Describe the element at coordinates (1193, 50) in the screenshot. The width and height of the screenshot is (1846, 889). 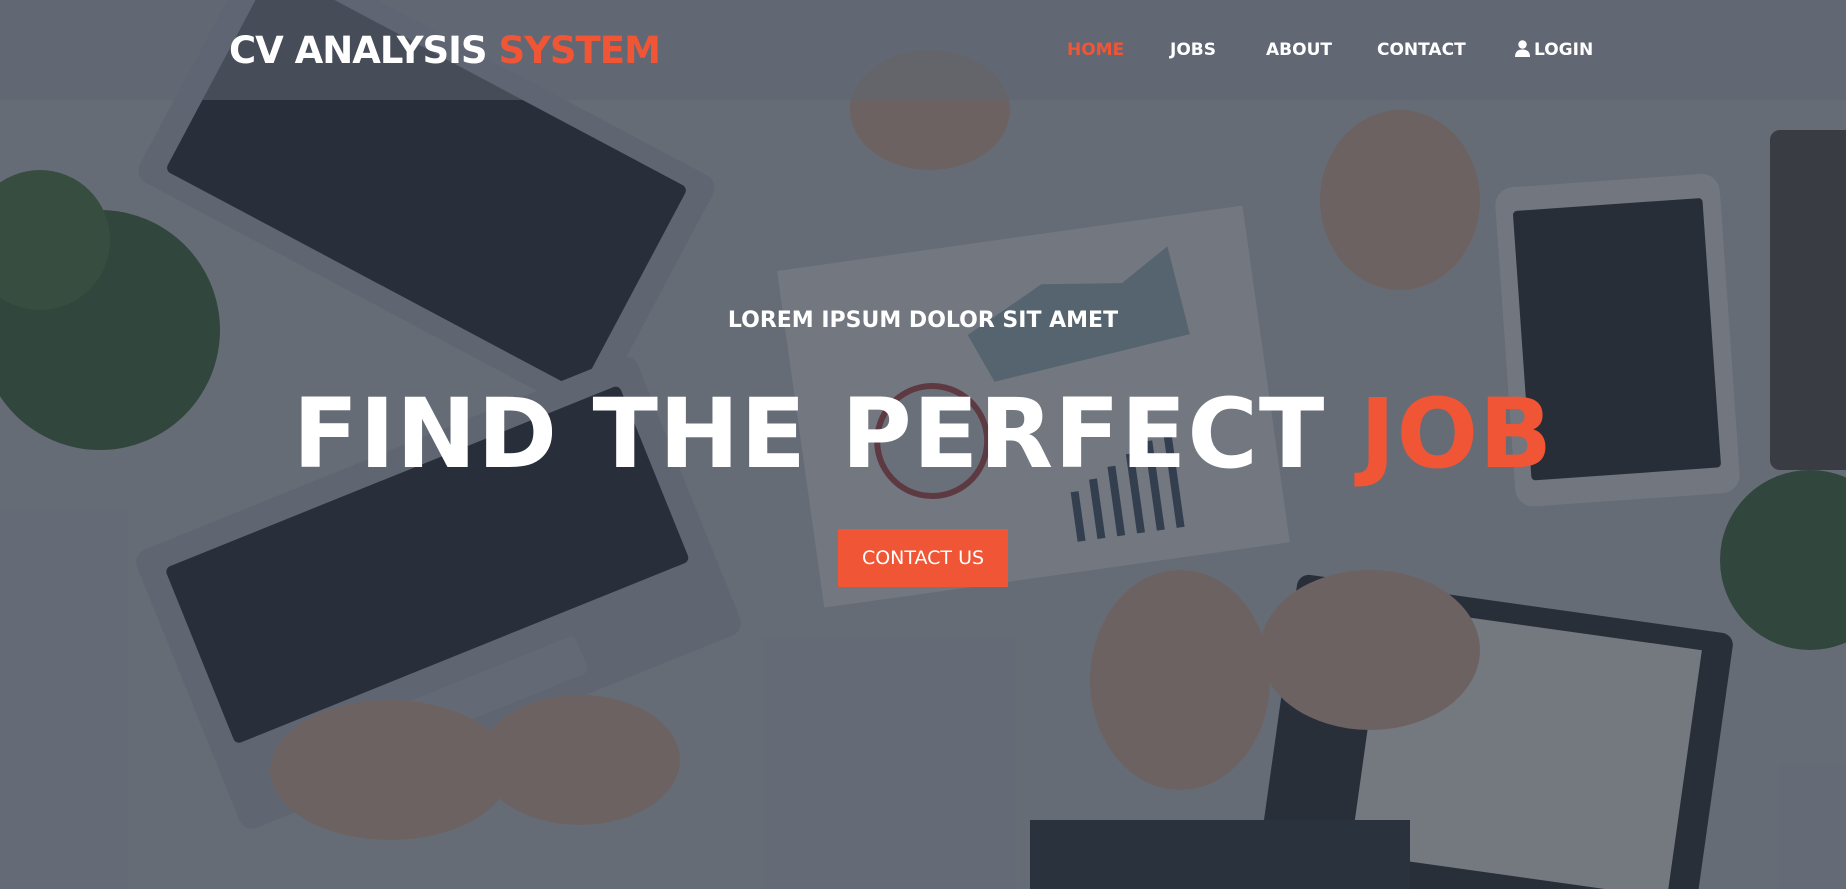
I see `nav-item-jobs: JOBS` at that location.